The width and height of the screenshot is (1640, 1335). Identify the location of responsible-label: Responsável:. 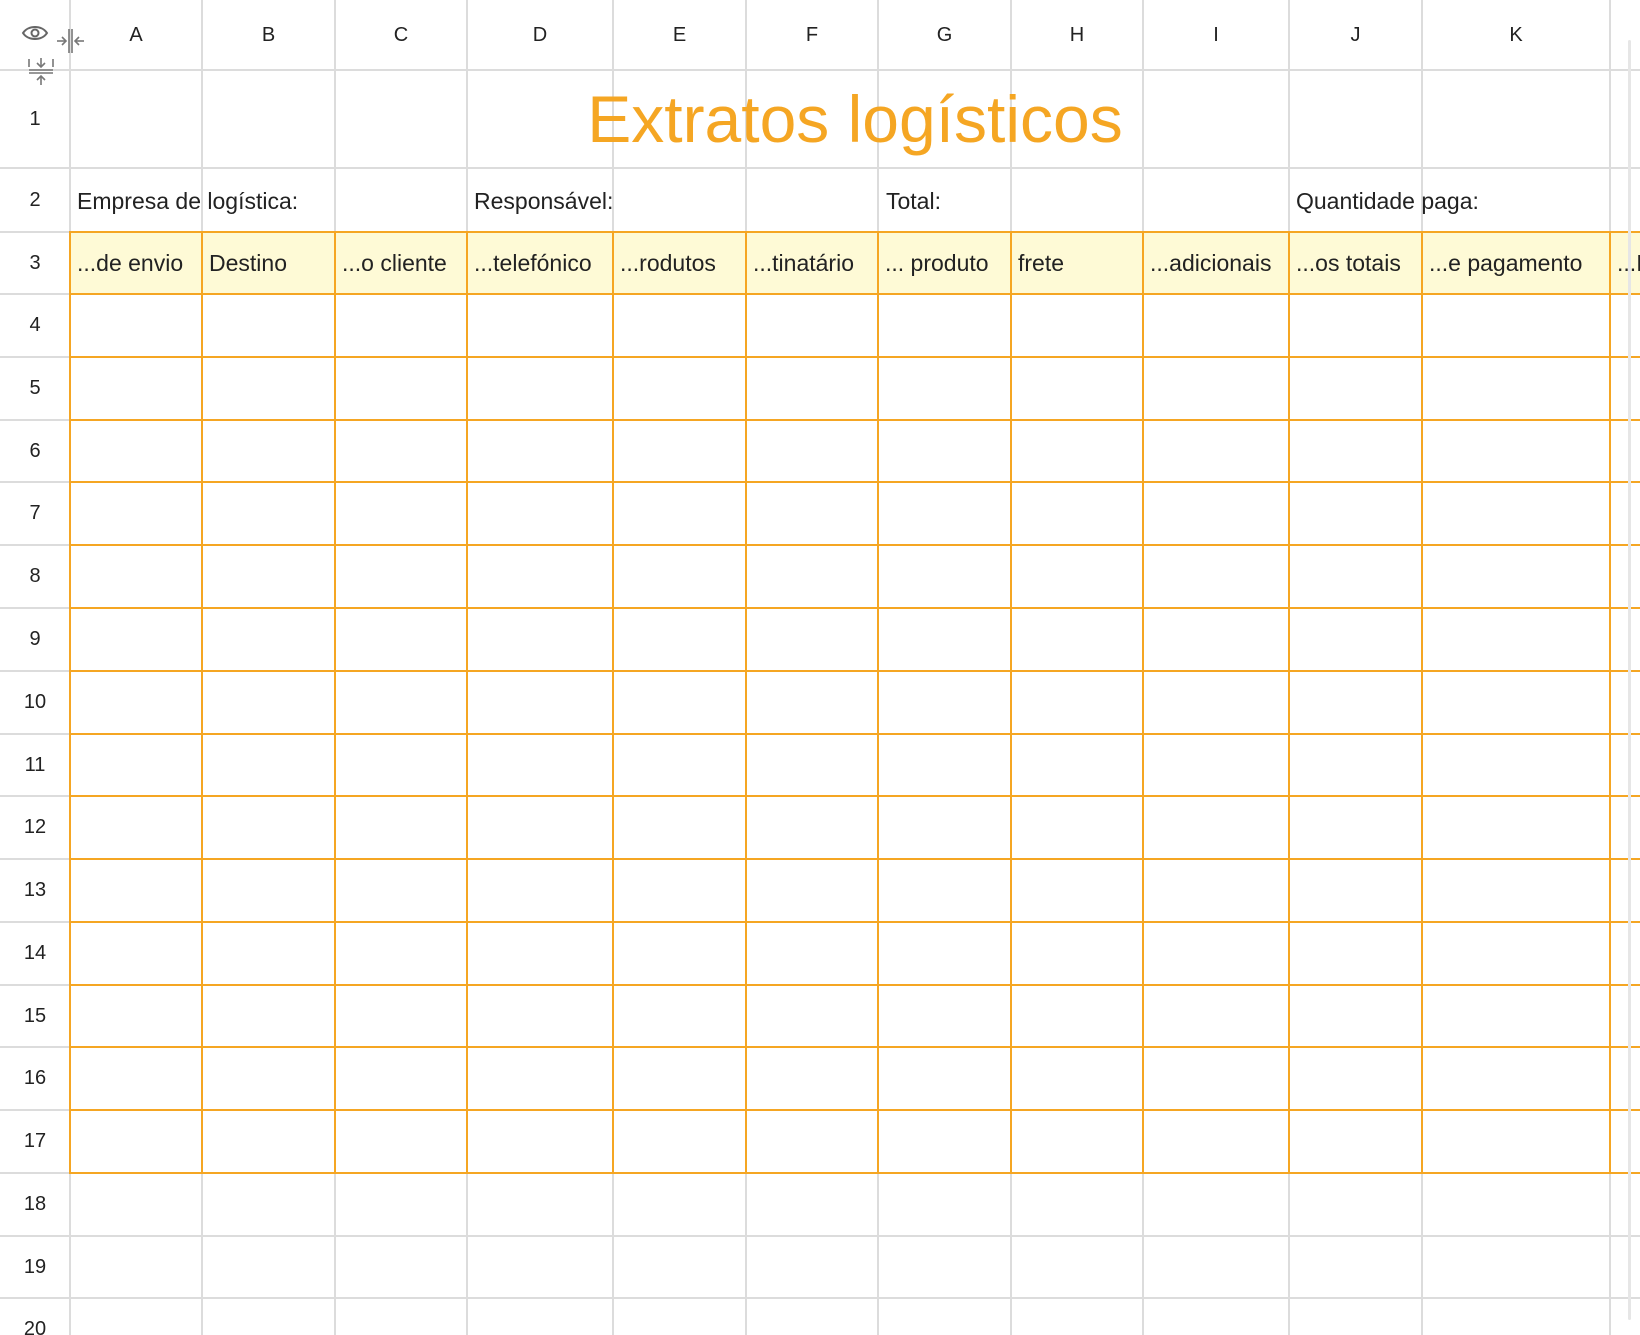
(543, 201).